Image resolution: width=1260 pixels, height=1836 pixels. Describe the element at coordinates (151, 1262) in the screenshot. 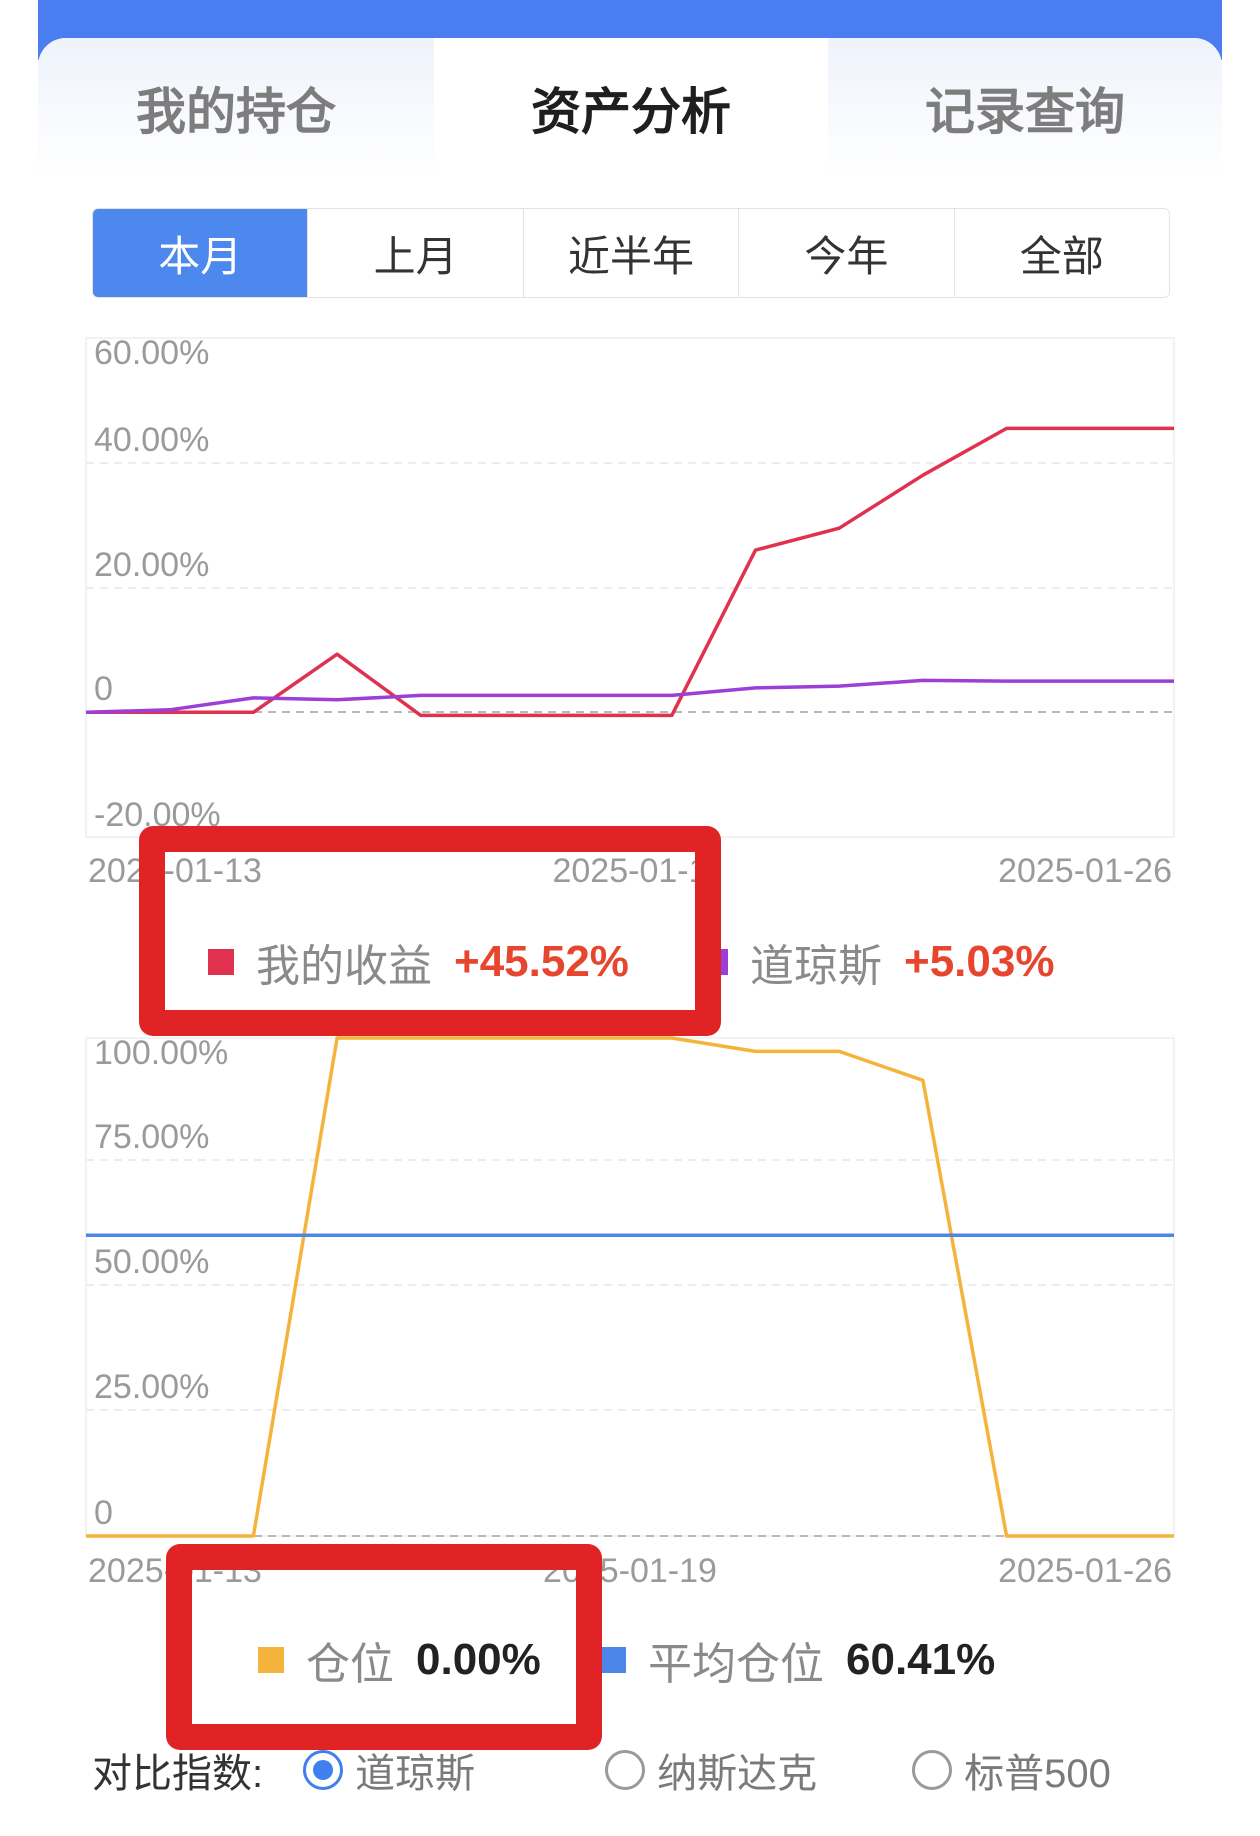

I see `y-tick-label: 50.00%` at that location.